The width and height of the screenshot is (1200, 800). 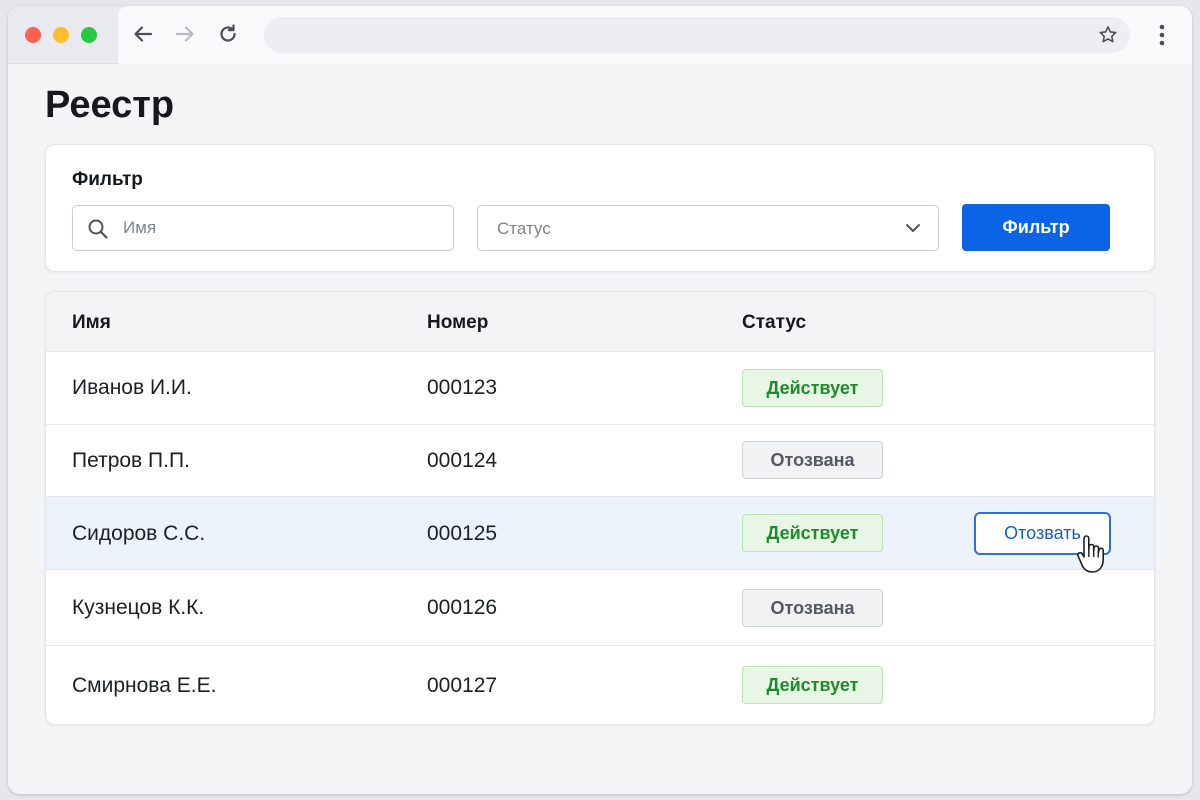 I want to click on column-header-number: Номер, so click(x=457, y=323).